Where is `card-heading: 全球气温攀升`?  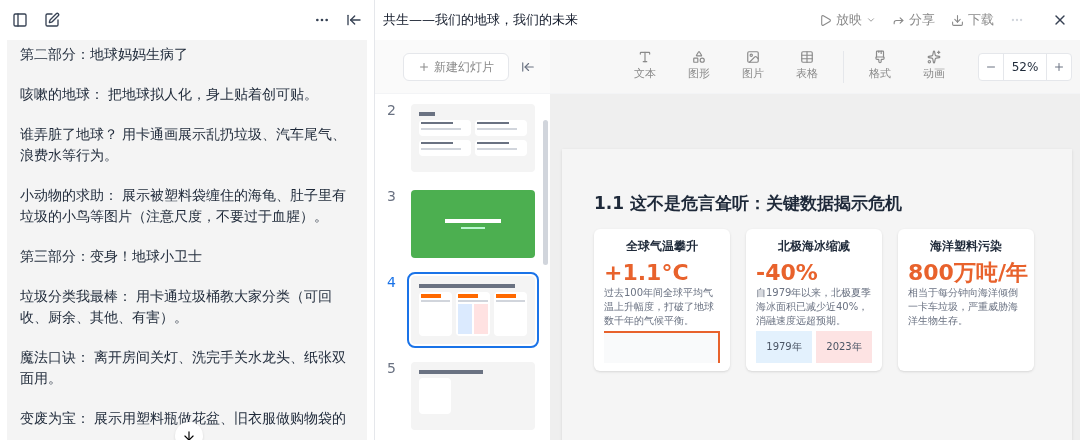
card-heading: 全球气温攀升 is located at coordinates (662, 246).